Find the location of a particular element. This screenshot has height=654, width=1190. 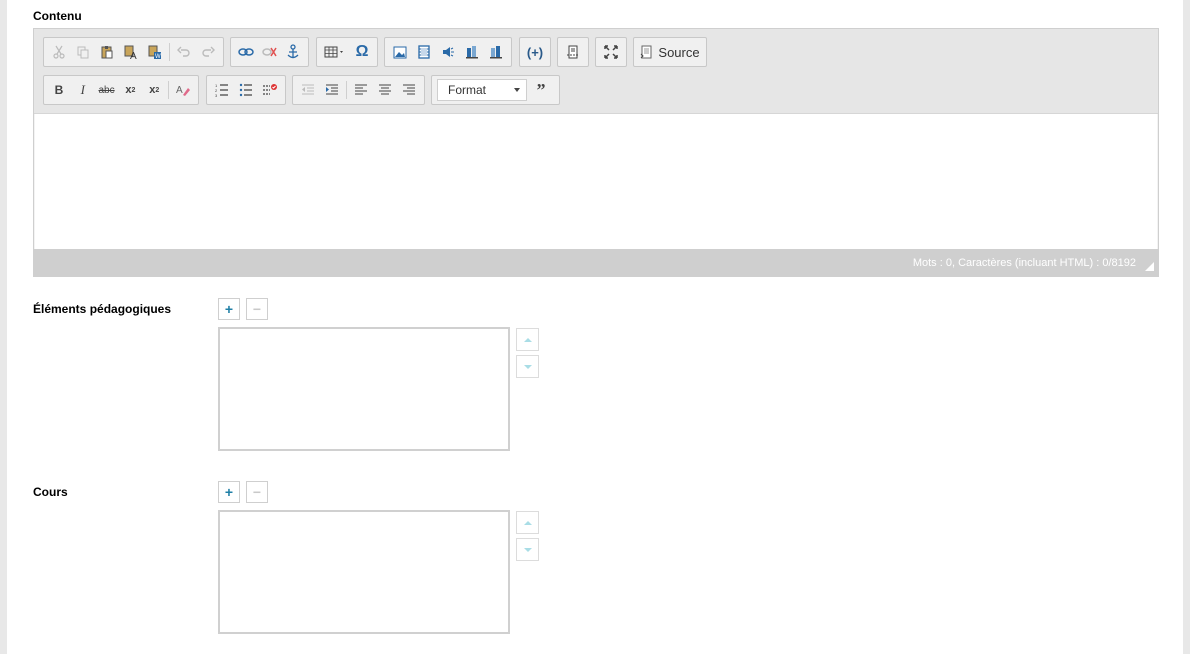

media-group is located at coordinates (448, 52).